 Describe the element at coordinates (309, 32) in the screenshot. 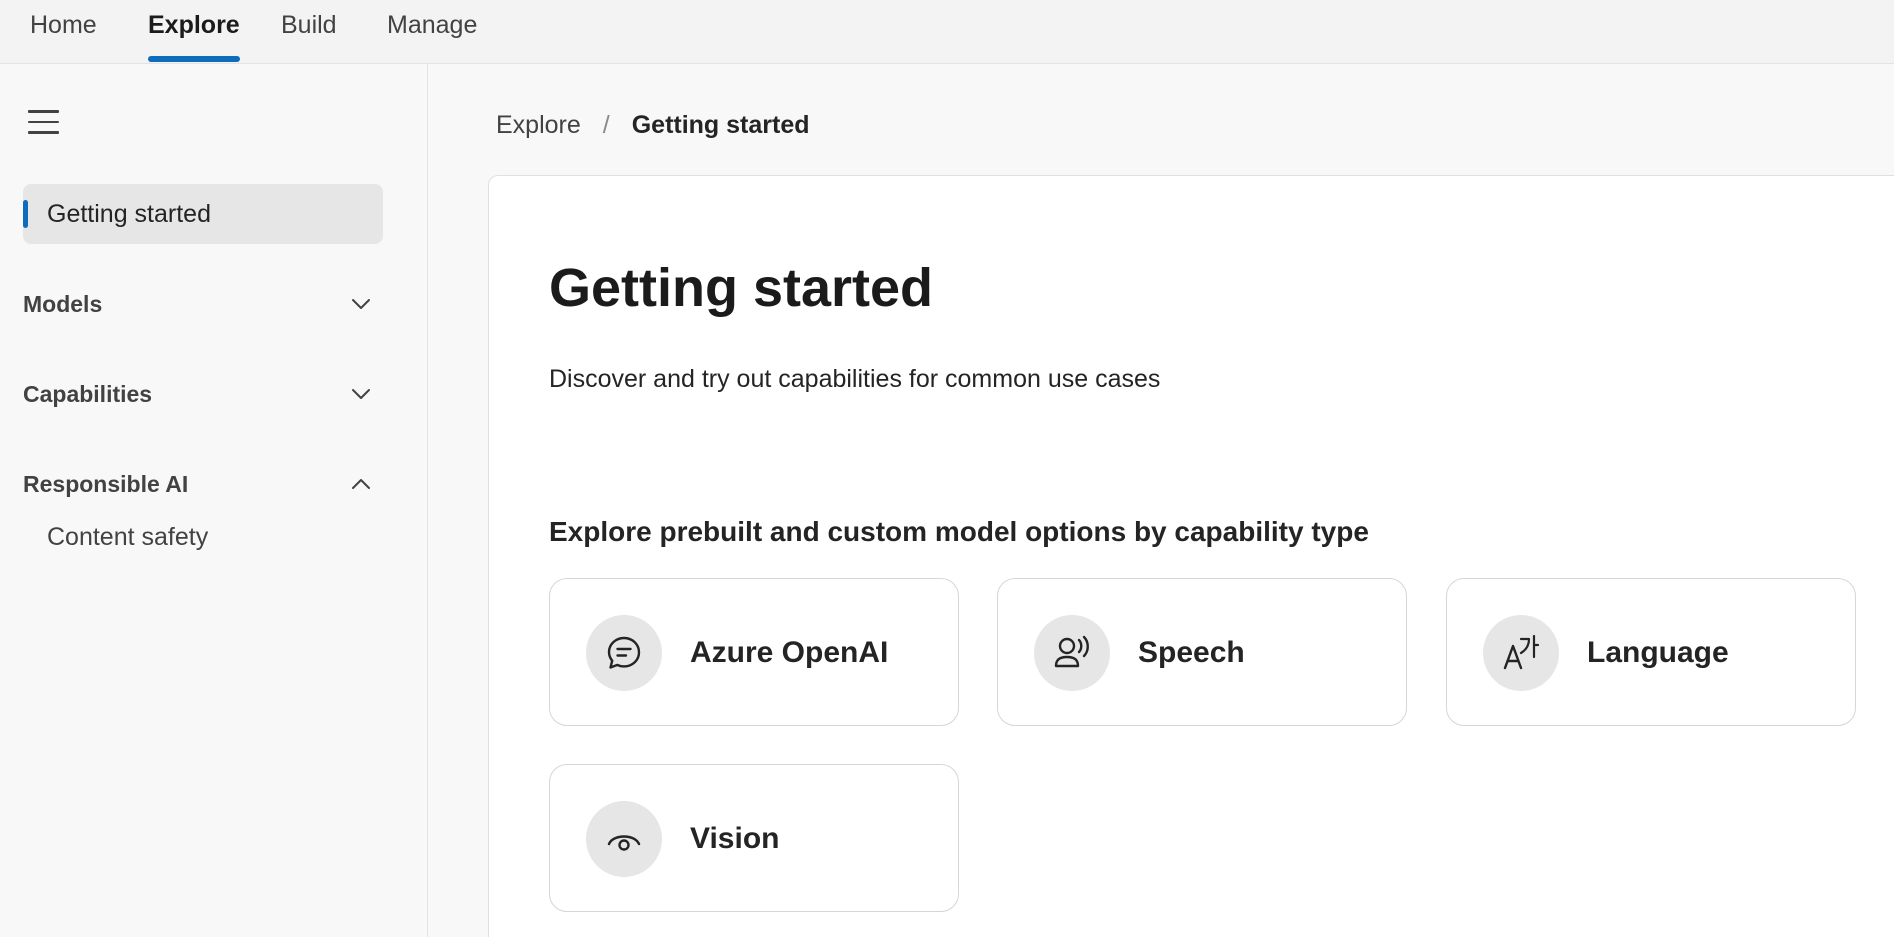

I see `tab-build: Build` at that location.